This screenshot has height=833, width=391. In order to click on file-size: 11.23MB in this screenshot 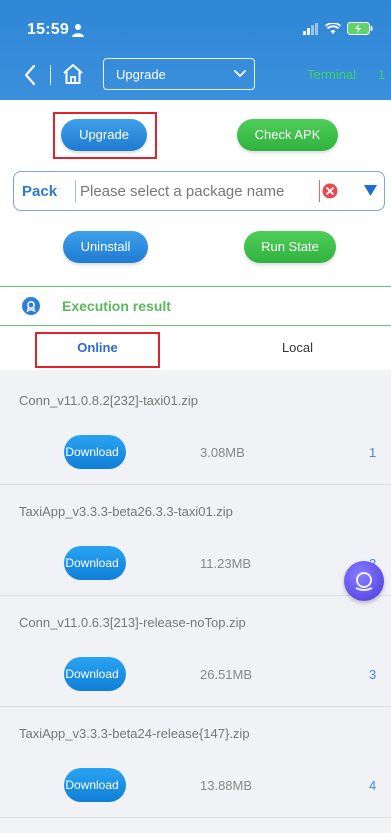, I will do `click(226, 563)`.